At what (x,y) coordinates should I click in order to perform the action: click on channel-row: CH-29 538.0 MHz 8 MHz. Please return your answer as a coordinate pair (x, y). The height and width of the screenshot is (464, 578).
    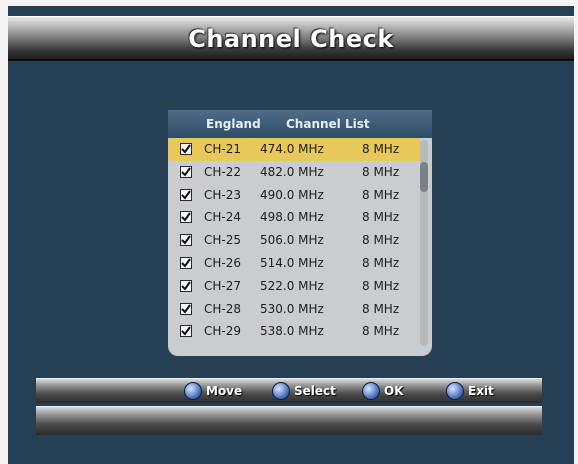
    Looking at the image, I should click on (294, 331).